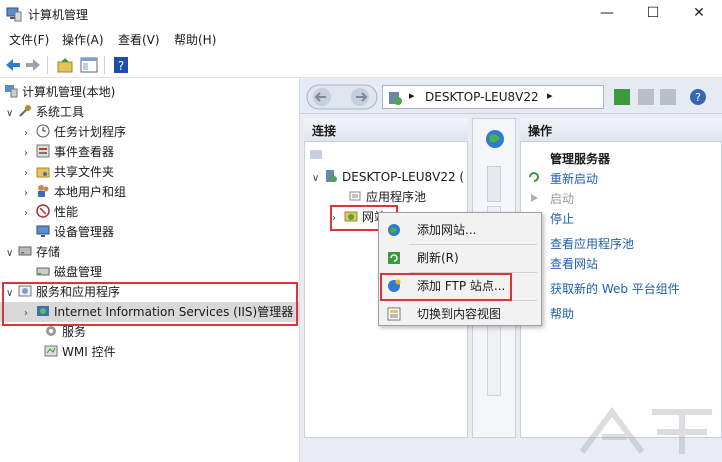 The height and width of the screenshot is (462, 722). I want to click on close-button: ✕, so click(699, 14).